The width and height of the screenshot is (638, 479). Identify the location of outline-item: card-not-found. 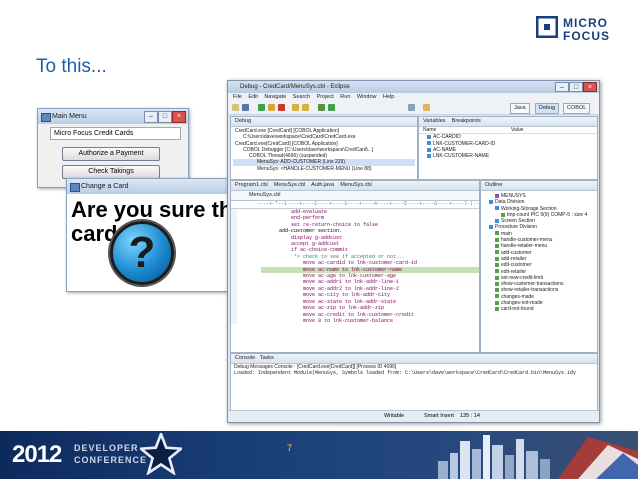
(539, 309).